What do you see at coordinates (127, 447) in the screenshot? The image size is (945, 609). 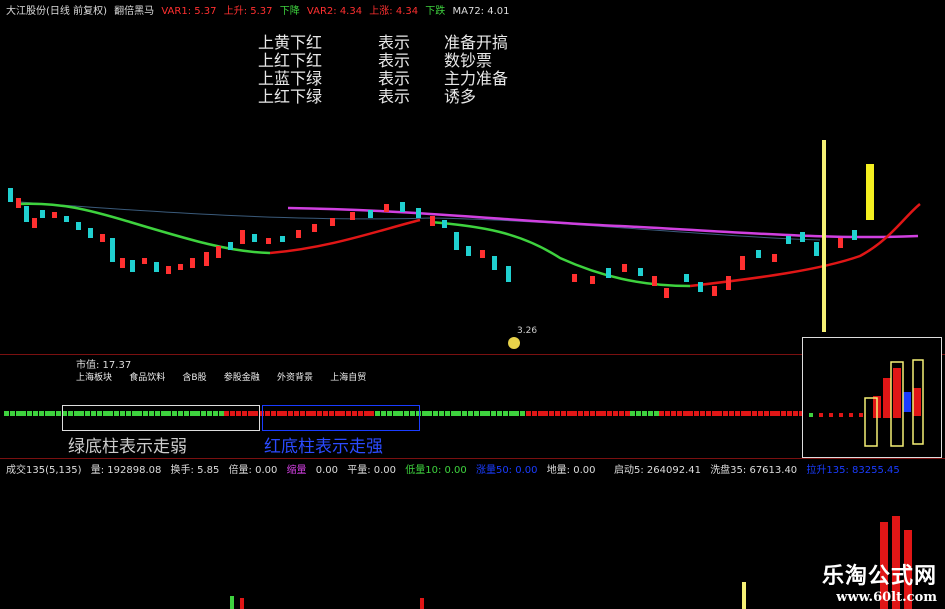 I see `weak-caption: 绿底柱表示走弱` at bounding box center [127, 447].